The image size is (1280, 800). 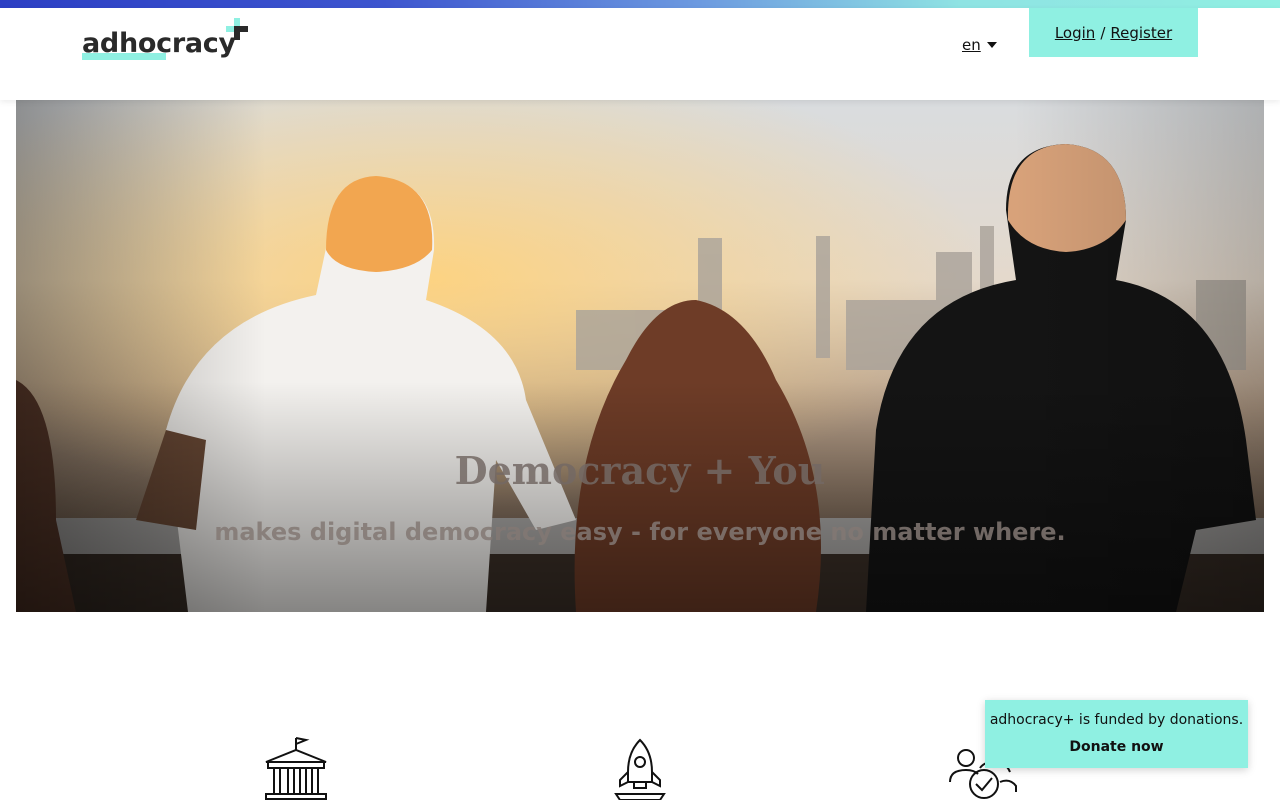 I want to click on logo-text: adhocracy, so click(x=159, y=43).